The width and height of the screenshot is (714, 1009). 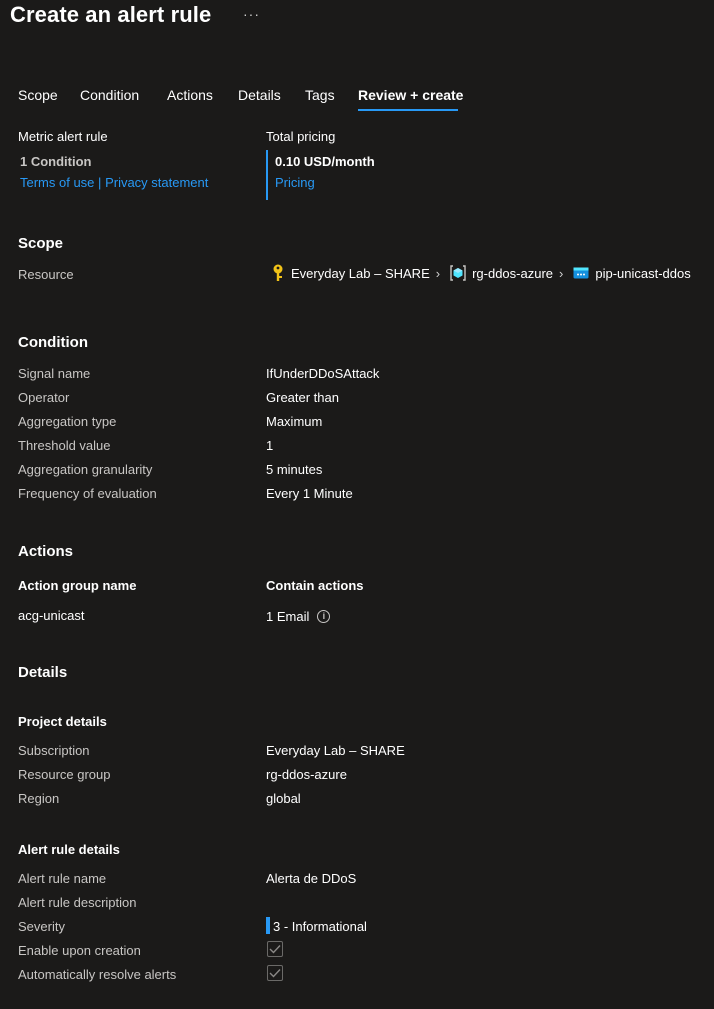 What do you see at coordinates (301, 136) in the screenshot?
I see `total-pricing-label: Total pricing` at bounding box center [301, 136].